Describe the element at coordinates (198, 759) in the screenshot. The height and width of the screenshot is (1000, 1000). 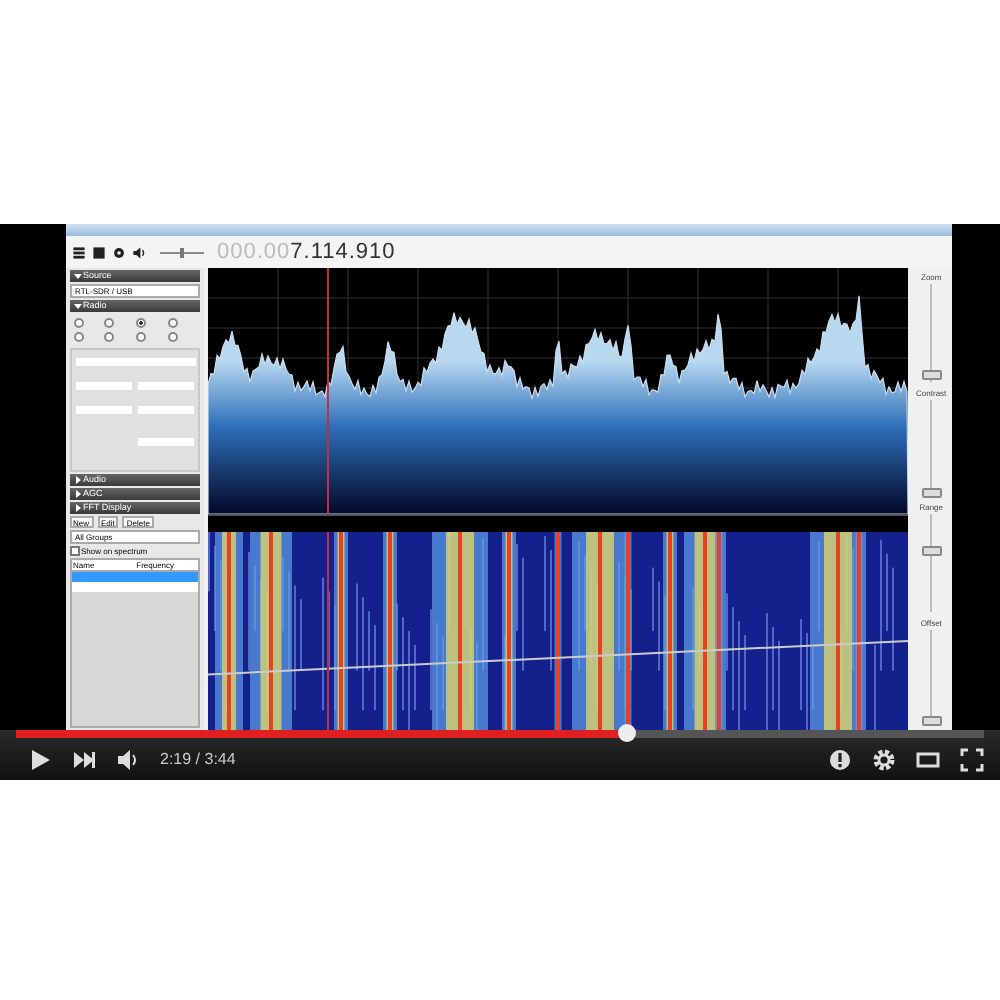
I see `time-display: 2:19 / 3:44` at that location.